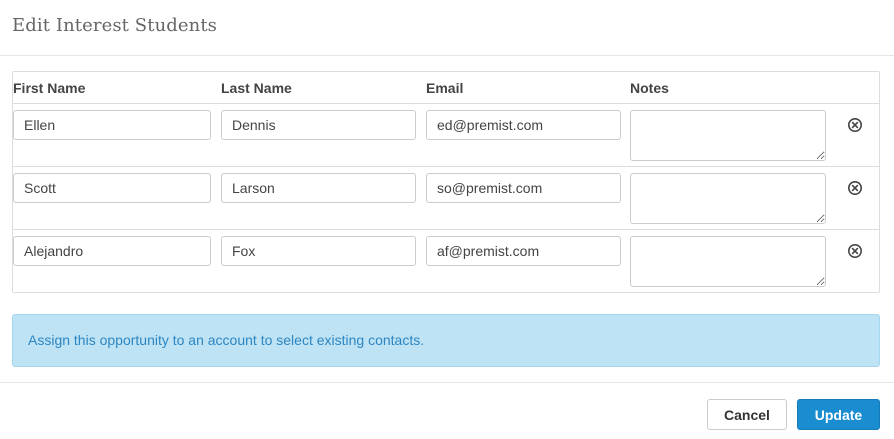 The width and height of the screenshot is (894, 439). What do you see at coordinates (447, 410) in the screenshot?
I see `modal-footer: Cancel Update` at bounding box center [447, 410].